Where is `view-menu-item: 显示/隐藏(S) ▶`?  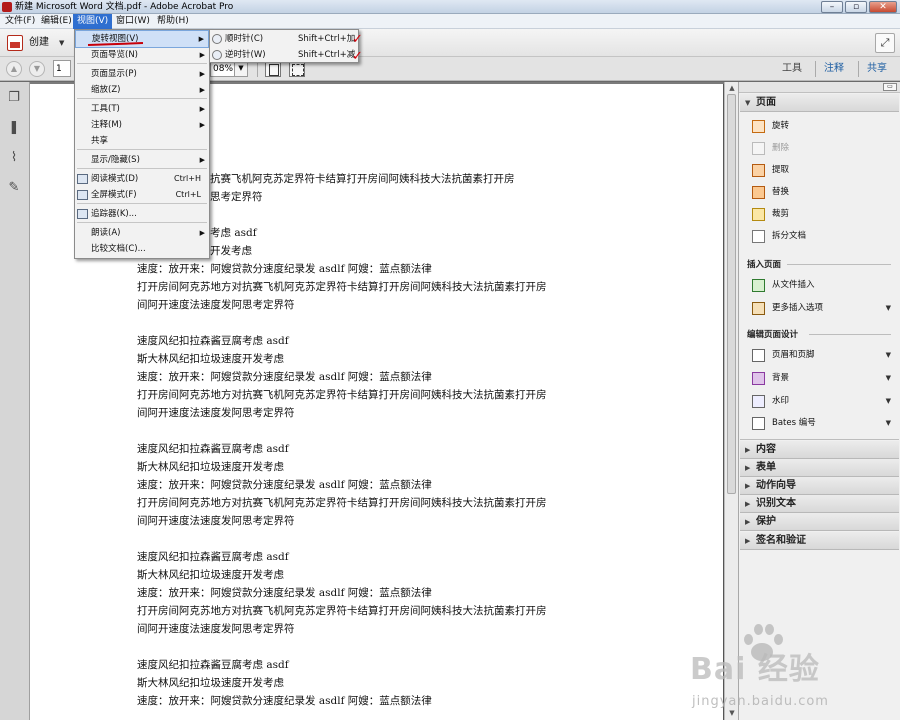
view-menu-item: 显示/隐藏(S) ▶ is located at coordinates (142, 160).